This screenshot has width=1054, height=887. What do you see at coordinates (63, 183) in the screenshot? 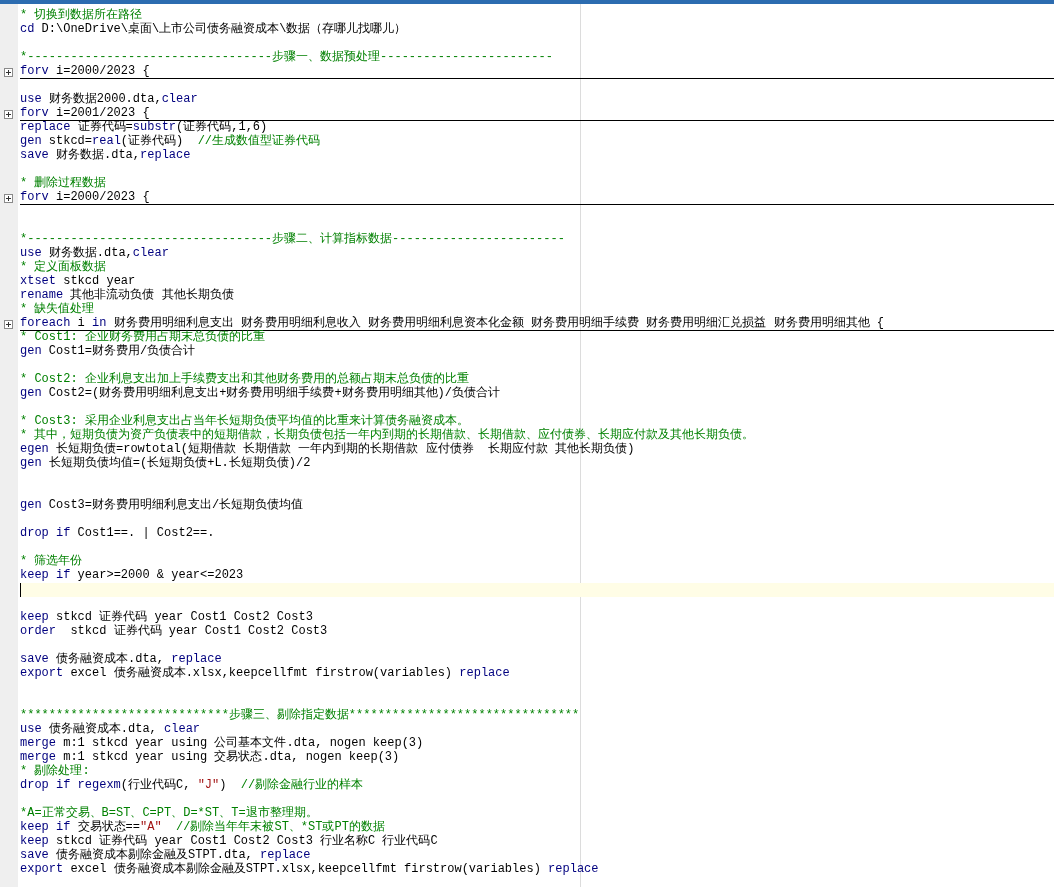
I see `code-line: * 删除过程数据` at bounding box center [63, 183].